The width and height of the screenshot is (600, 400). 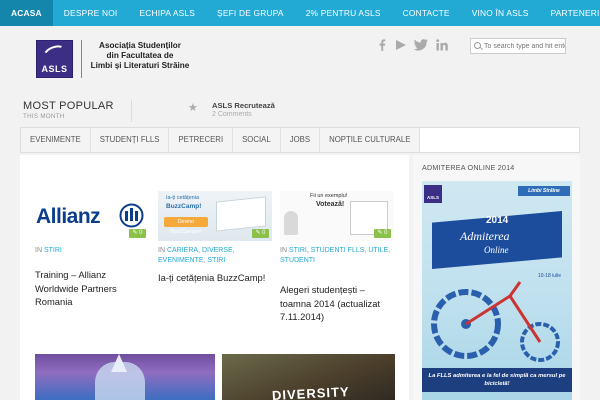 What do you see at coordinates (343, 13) in the screenshot?
I see `nav-item-2-pentru-asls: 2% PENTRU ASLS` at bounding box center [343, 13].